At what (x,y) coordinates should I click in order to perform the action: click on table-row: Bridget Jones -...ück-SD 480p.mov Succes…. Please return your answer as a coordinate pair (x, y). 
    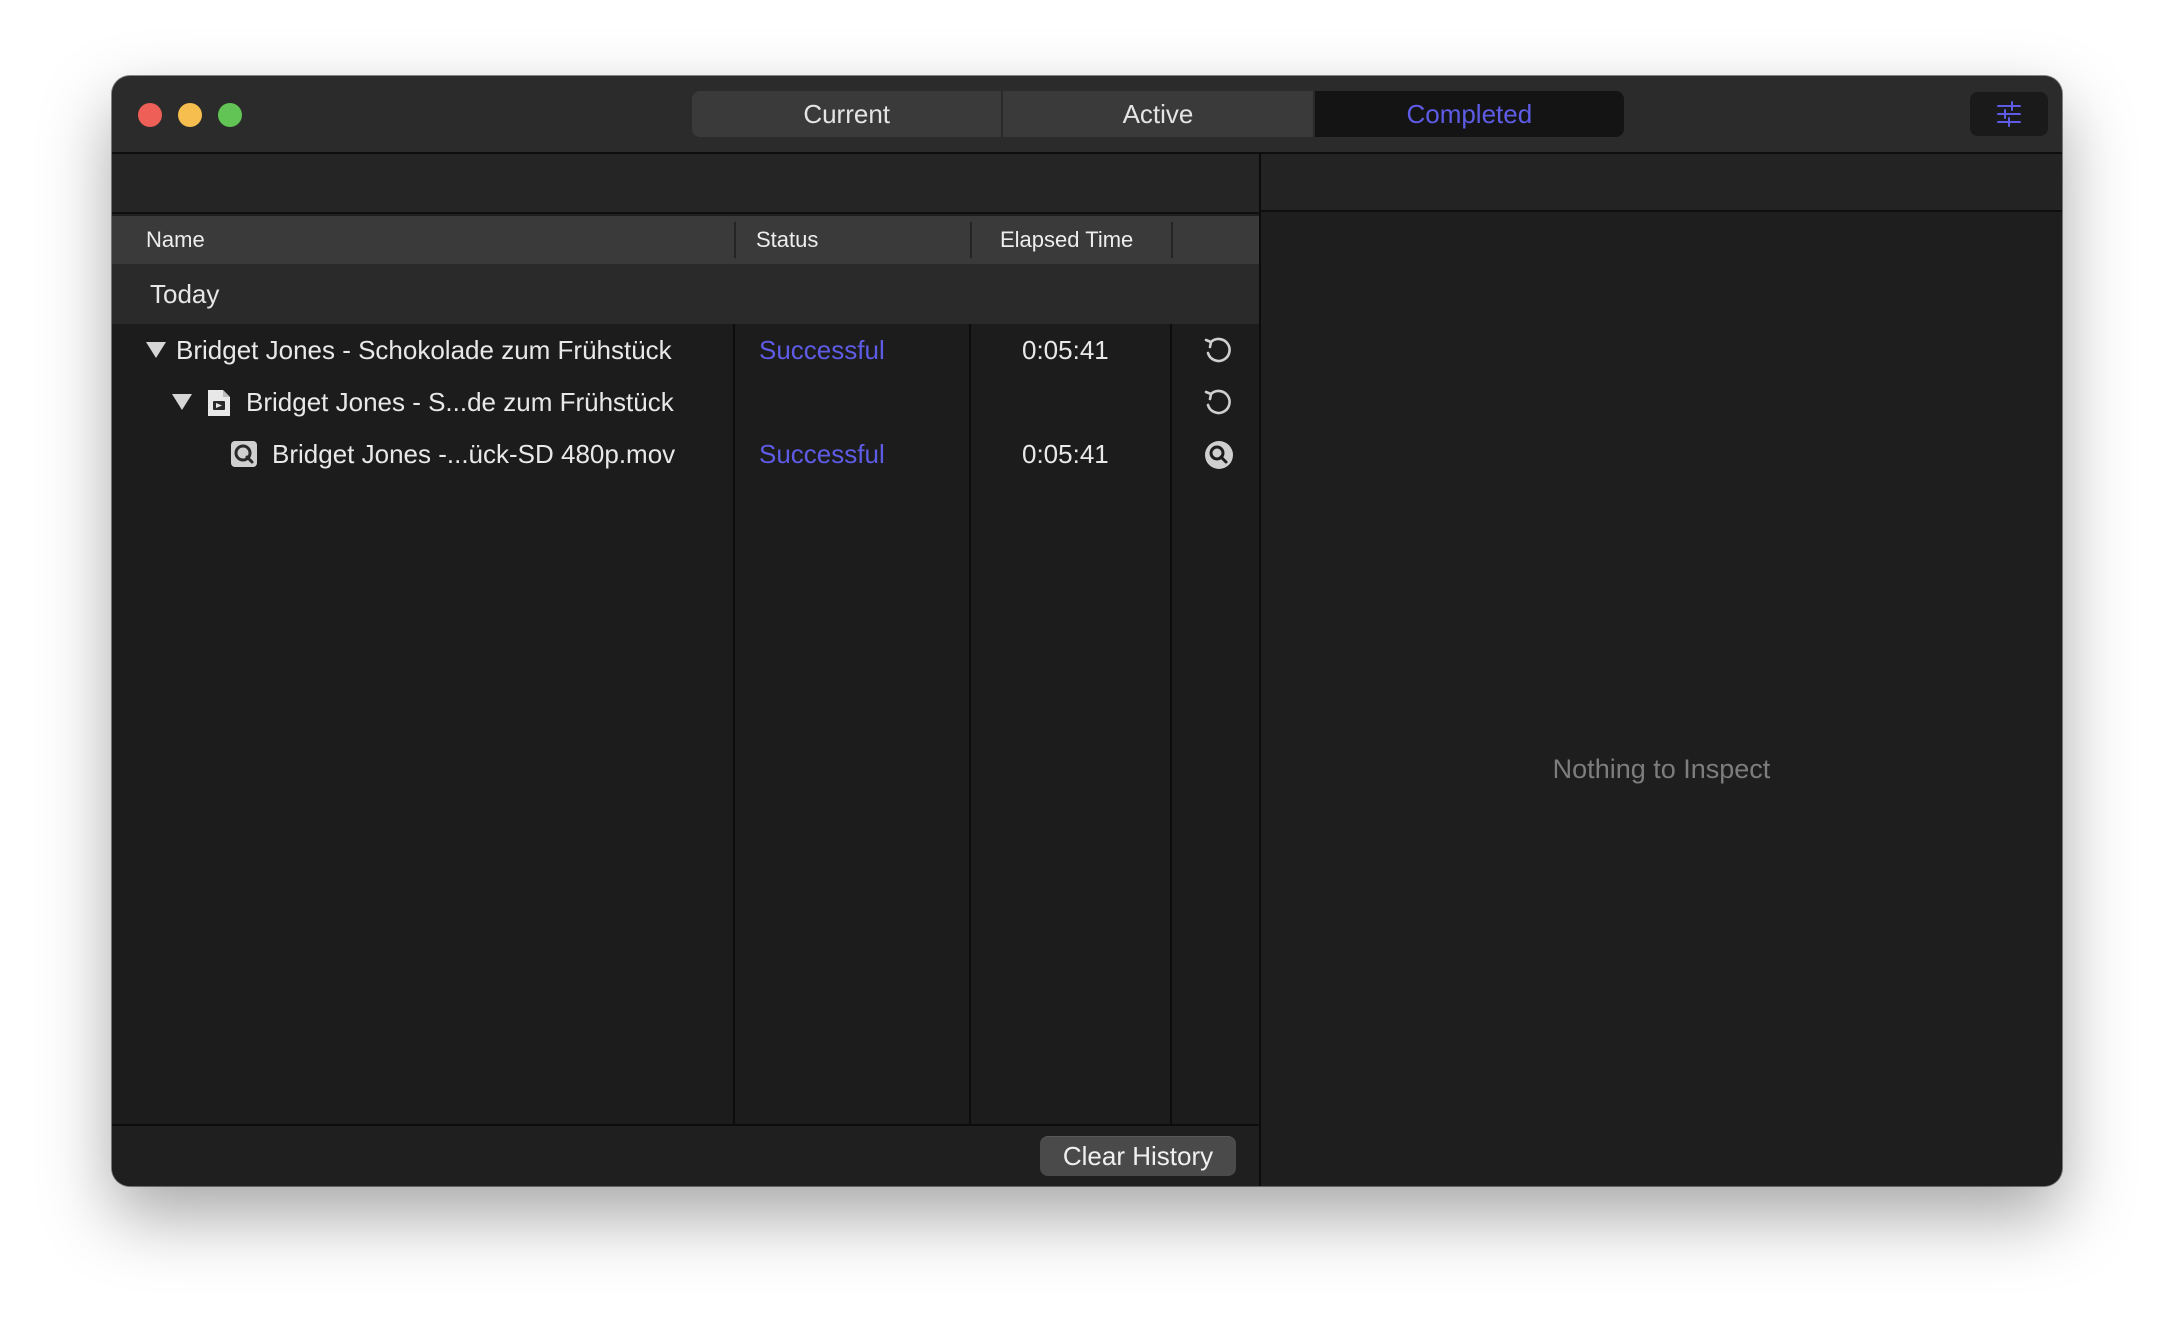
    Looking at the image, I should click on (685, 454).